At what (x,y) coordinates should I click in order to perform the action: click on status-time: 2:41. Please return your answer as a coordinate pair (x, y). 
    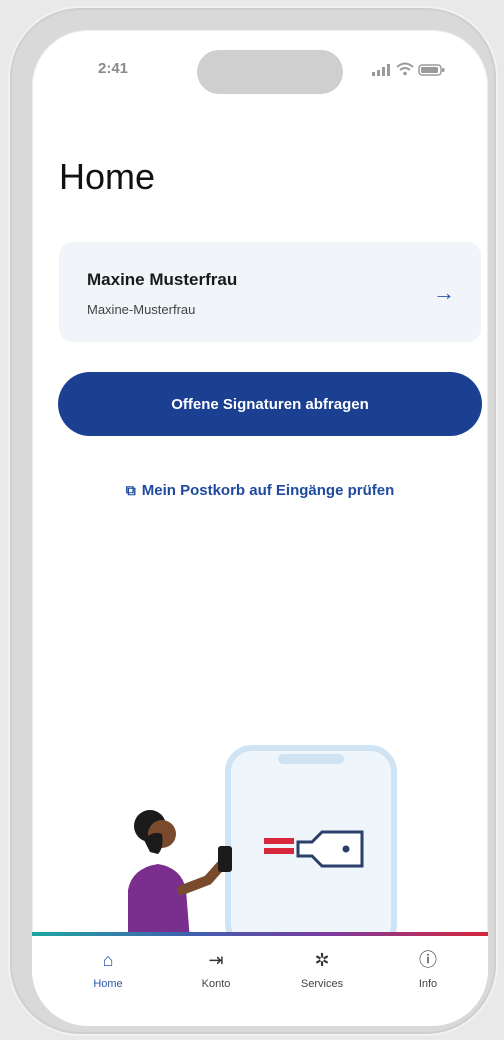
    Looking at the image, I should click on (113, 68).